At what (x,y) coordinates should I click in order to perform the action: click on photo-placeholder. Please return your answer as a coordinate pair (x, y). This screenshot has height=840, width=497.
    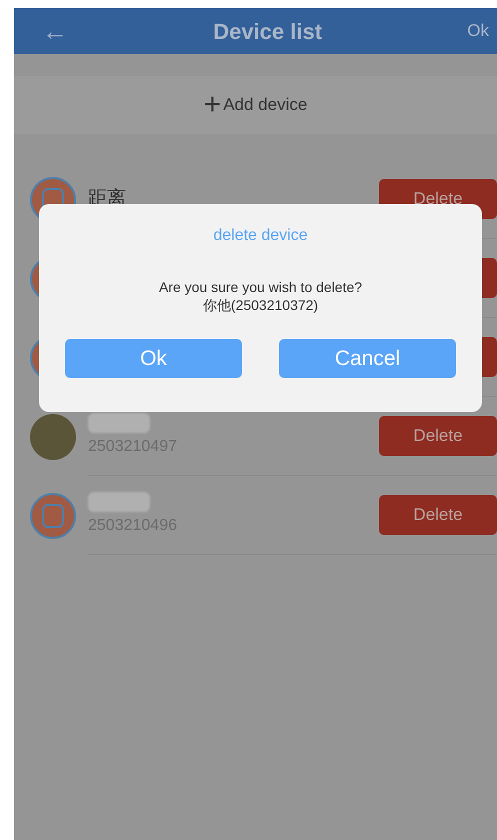
    Looking at the image, I should click on (53, 437).